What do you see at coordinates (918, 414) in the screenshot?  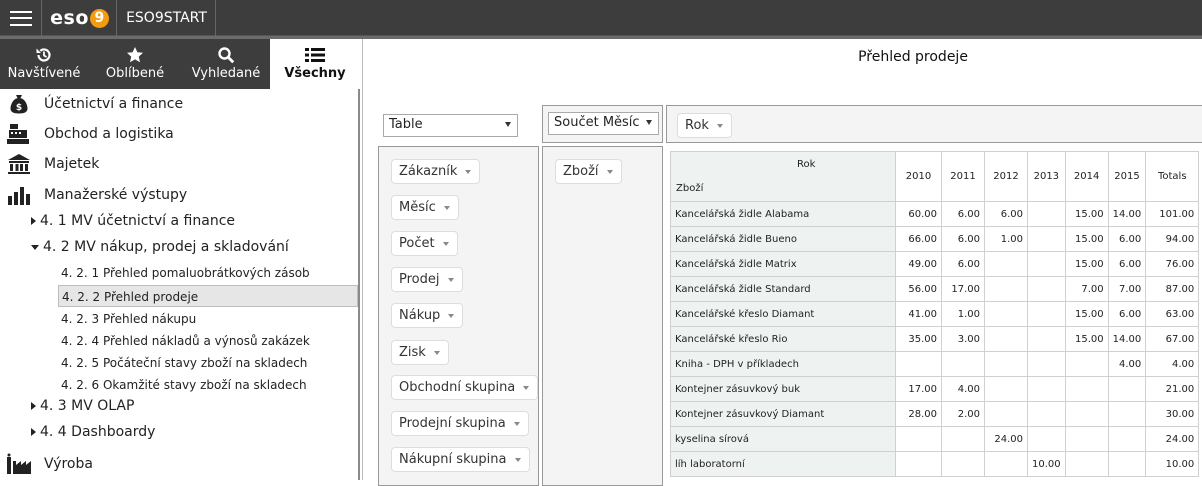 I see `value-cell: 28.00` at bounding box center [918, 414].